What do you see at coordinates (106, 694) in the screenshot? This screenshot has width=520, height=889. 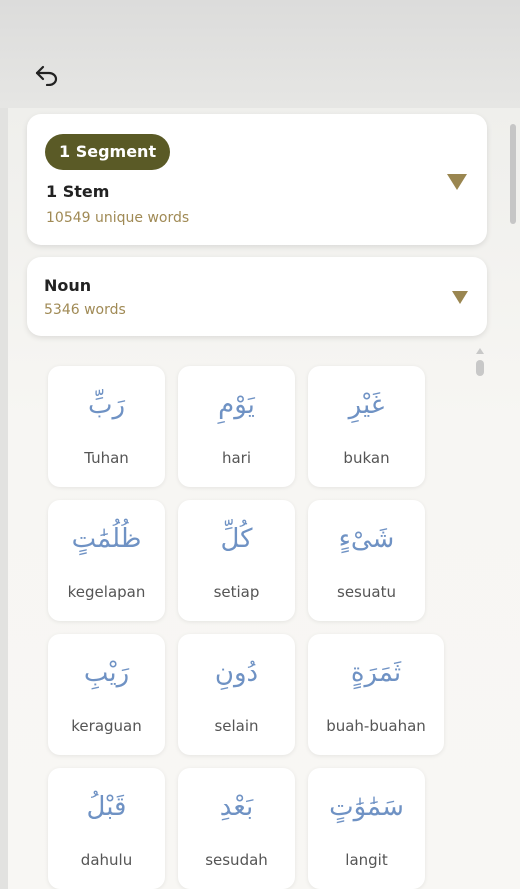 I see `word-tile: رَيْبِ keraguan` at bounding box center [106, 694].